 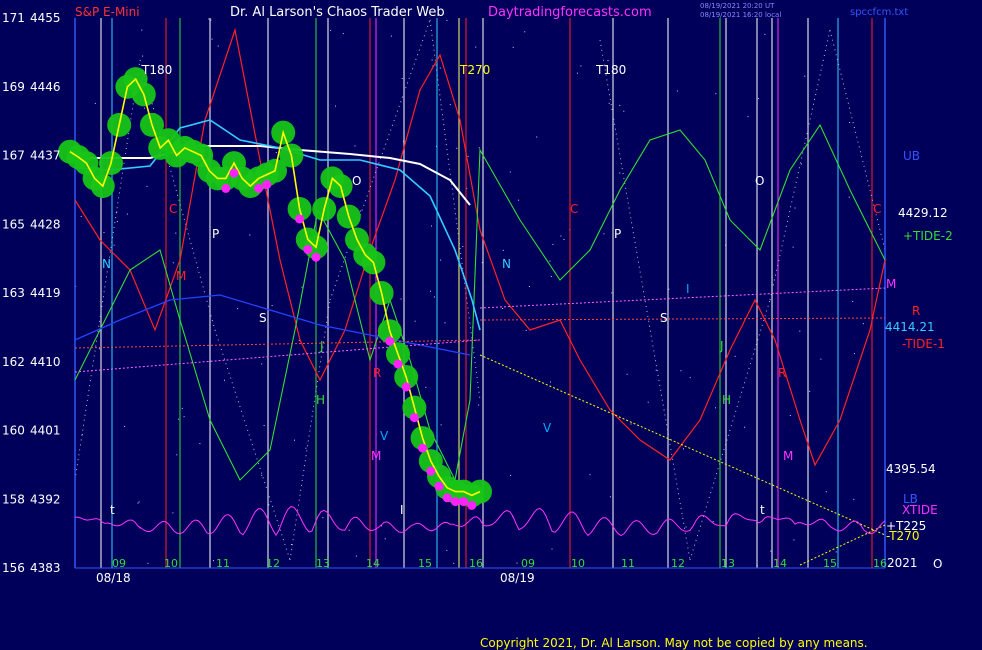 I want to click on y-tick-left: 162, so click(x=13, y=362).